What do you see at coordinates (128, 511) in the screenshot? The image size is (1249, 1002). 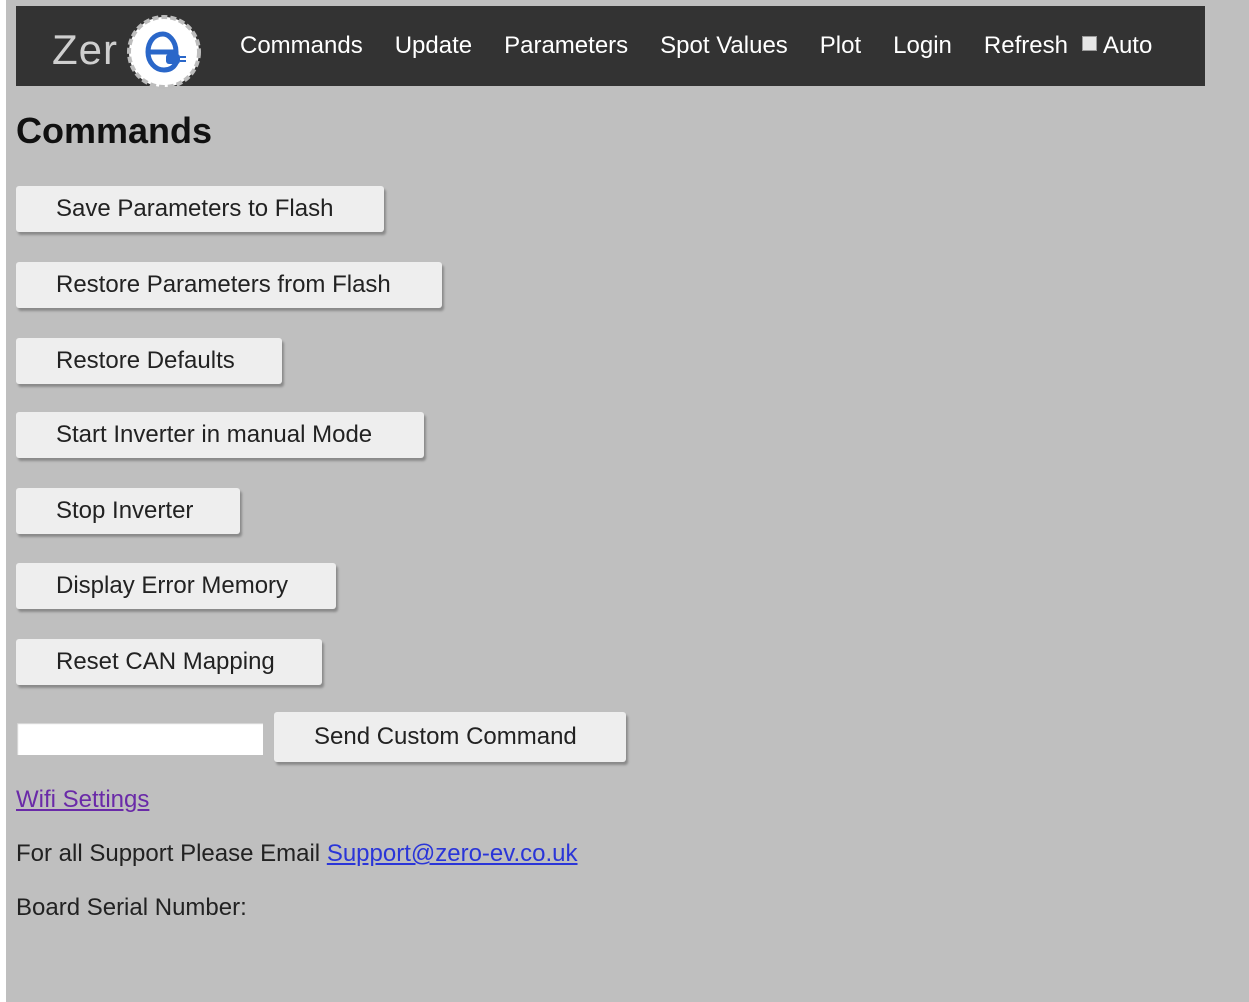 I see `stop-inverter-button: Stop Inverter` at bounding box center [128, 511].